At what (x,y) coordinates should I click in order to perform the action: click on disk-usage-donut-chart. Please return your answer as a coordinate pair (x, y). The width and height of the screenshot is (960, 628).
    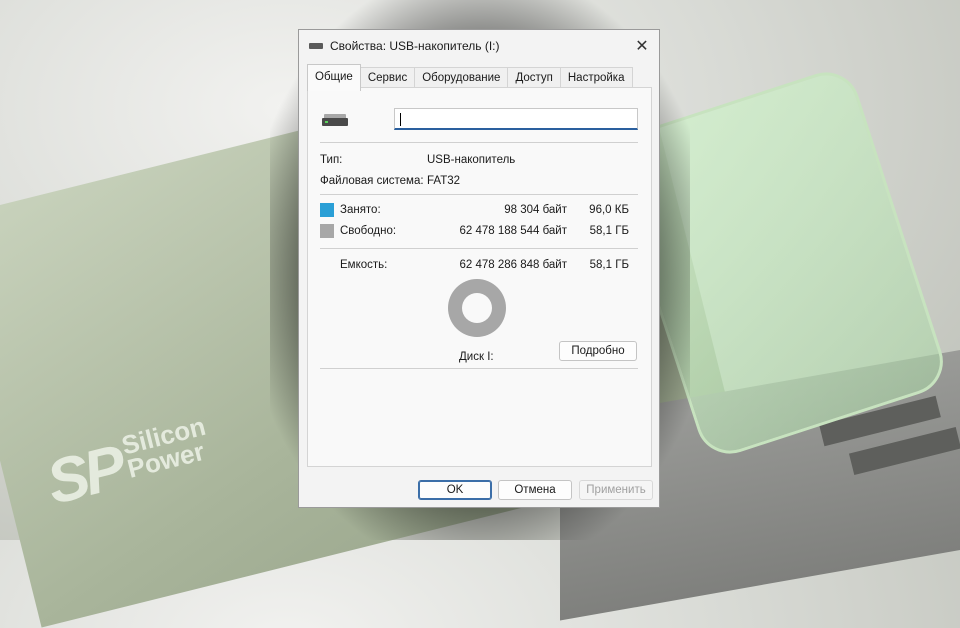
    Looking at the image, I should click on (477, 308).